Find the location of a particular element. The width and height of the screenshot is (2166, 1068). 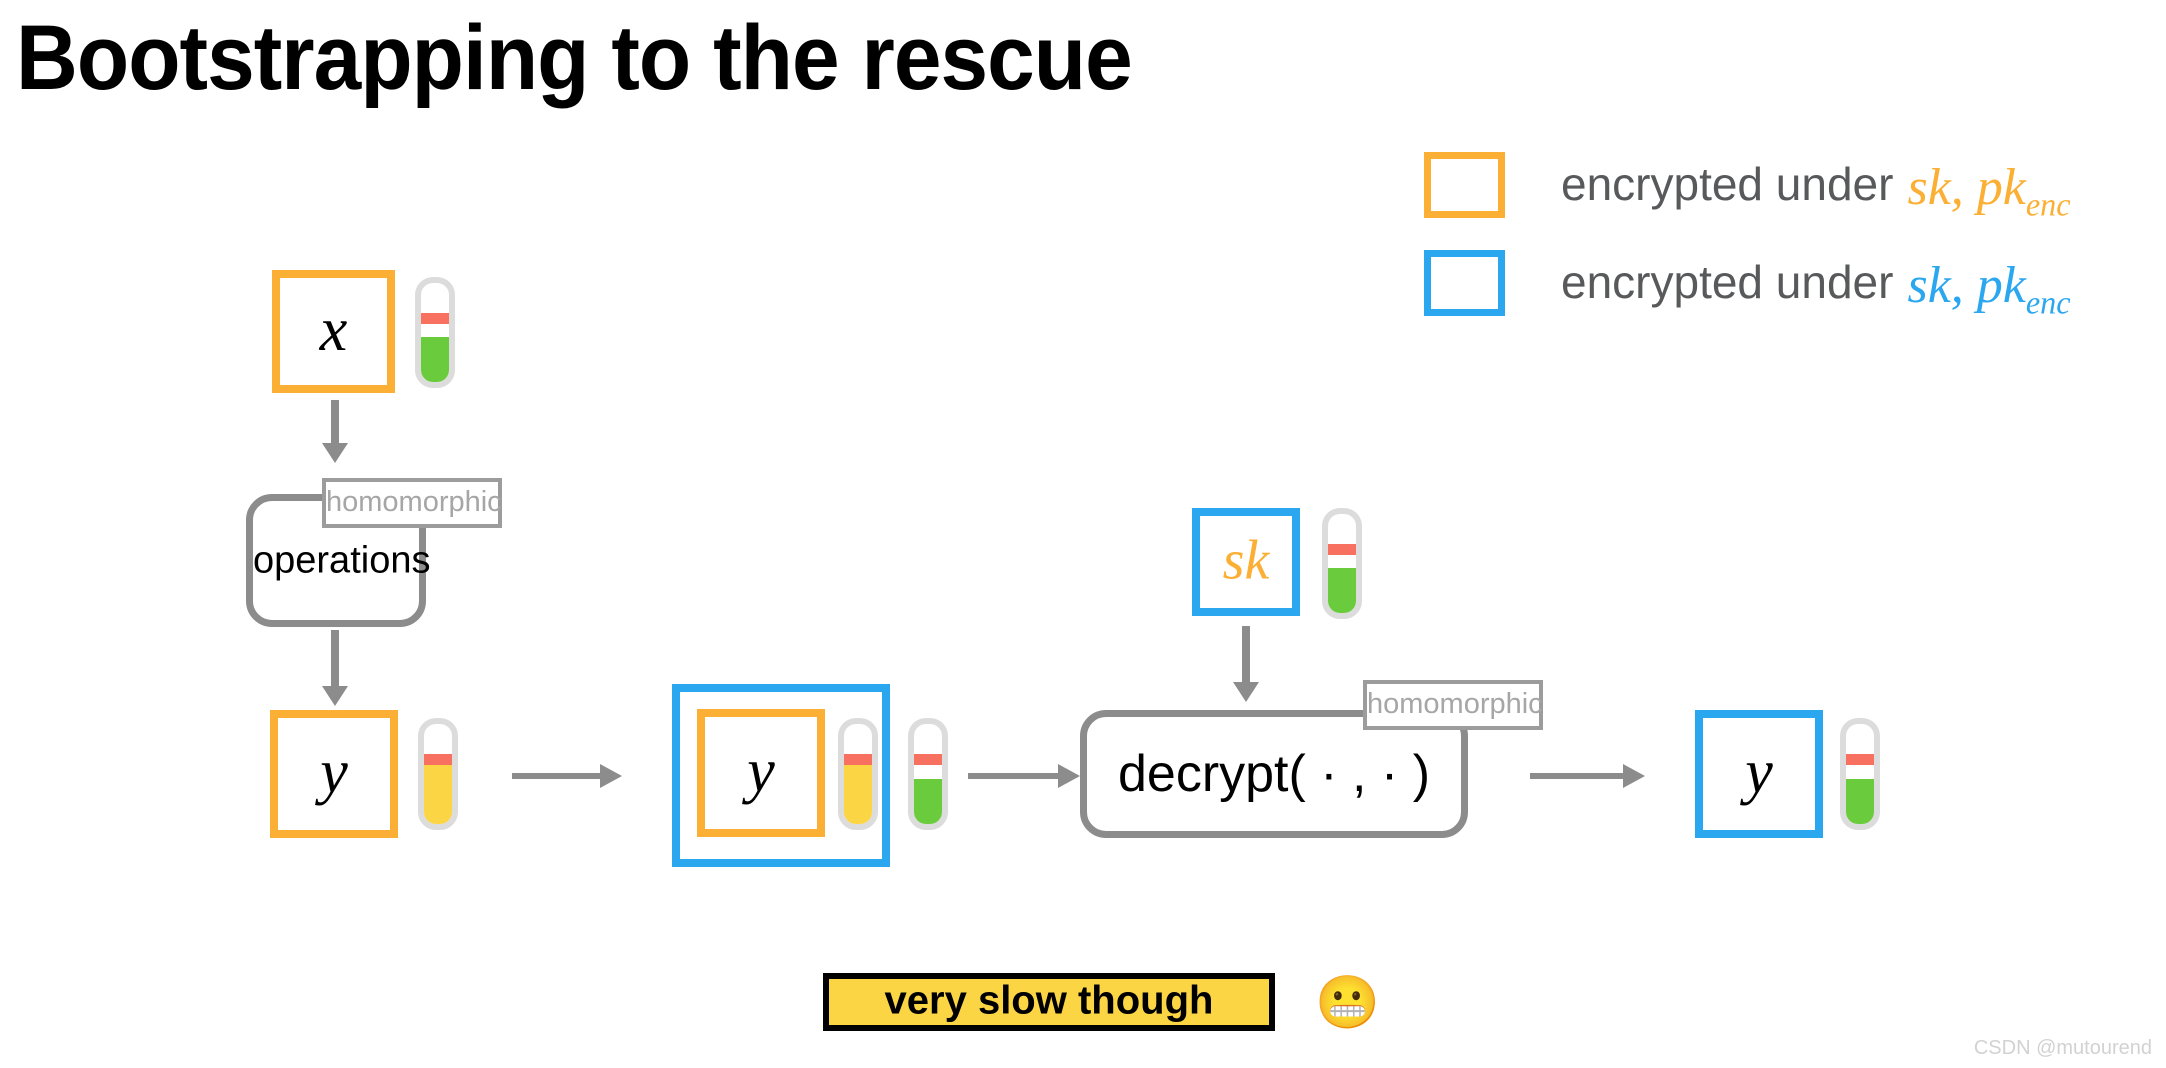

op-box-decrypt-label: decrypt( · , · ) is located at coordinates (1274, 774).